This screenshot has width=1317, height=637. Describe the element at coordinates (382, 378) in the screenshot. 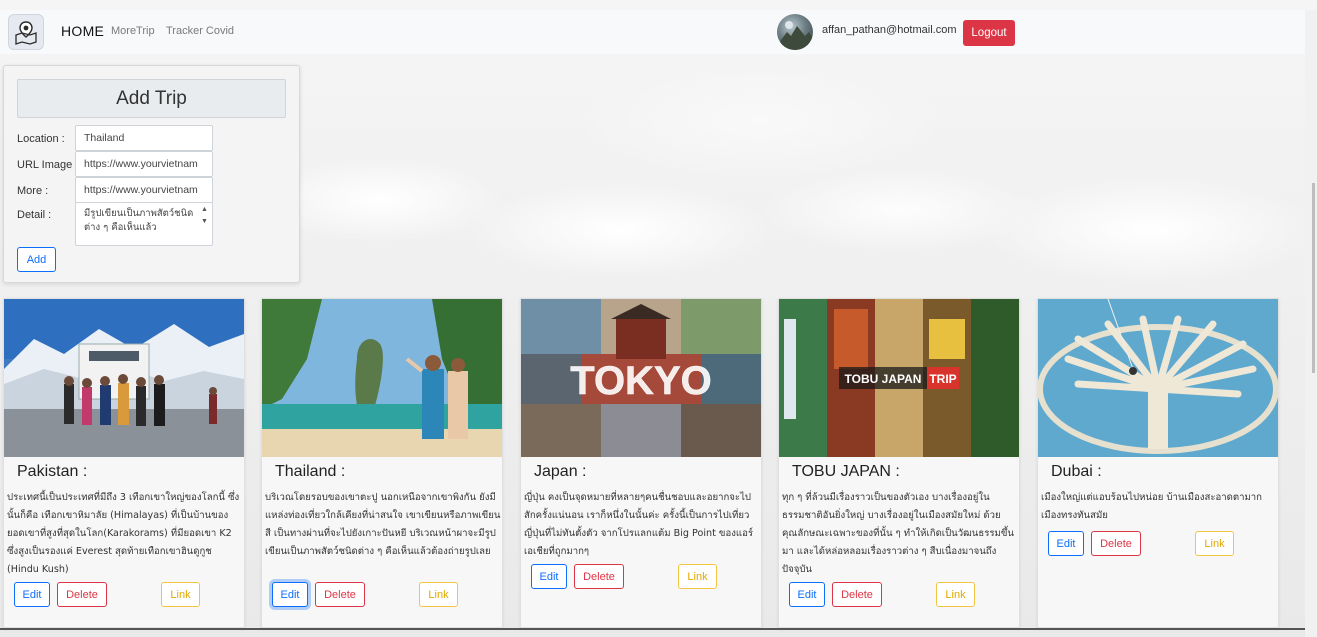

I see `trip-image-thailand` at that location.